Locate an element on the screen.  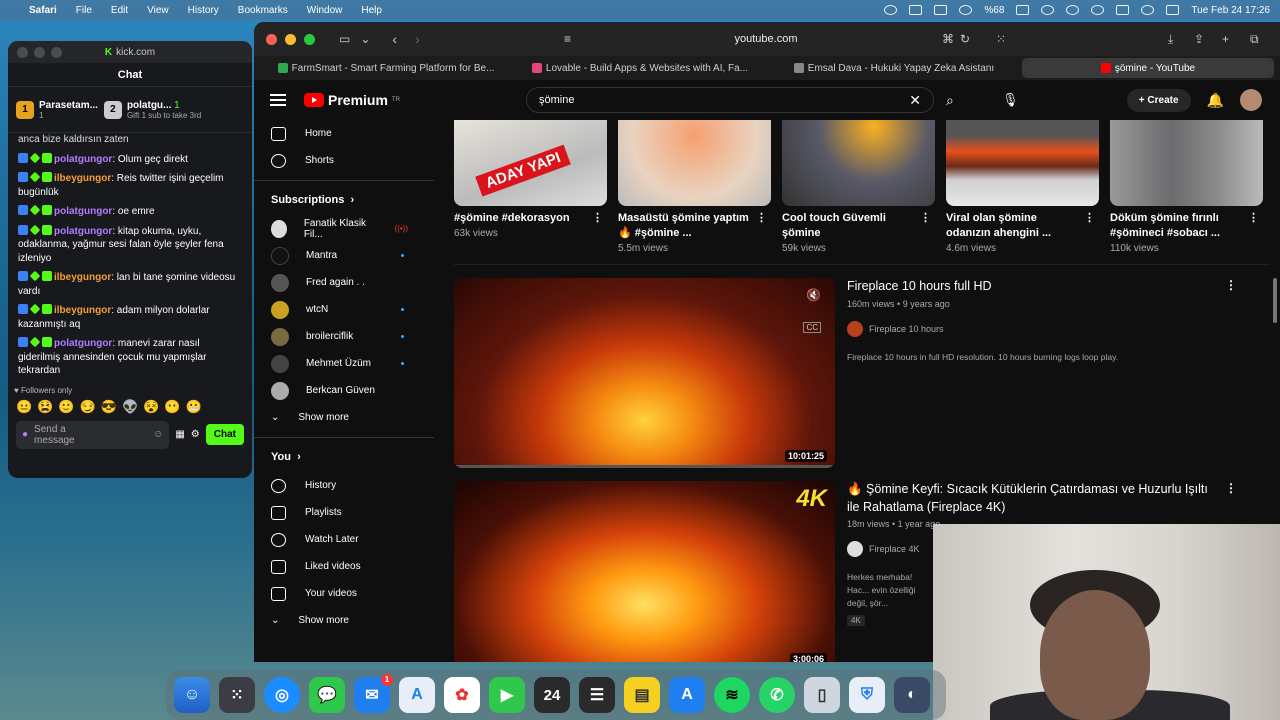
sidebar-item-shorts: Shorts is located at coordinates (344, 160).